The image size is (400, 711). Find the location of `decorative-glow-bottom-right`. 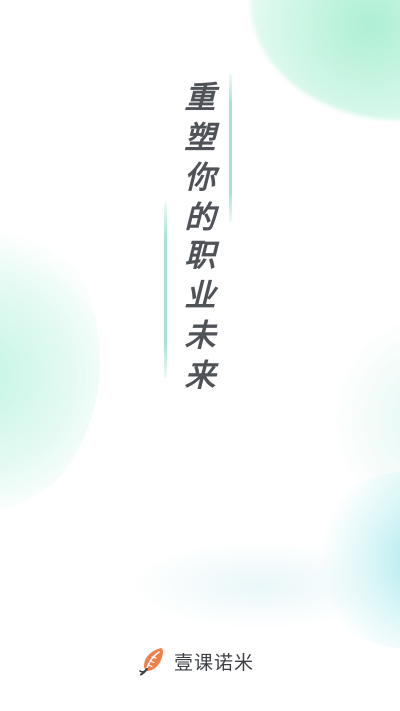

decorative-glow-bottom-right is located at coordinates (350, 560).